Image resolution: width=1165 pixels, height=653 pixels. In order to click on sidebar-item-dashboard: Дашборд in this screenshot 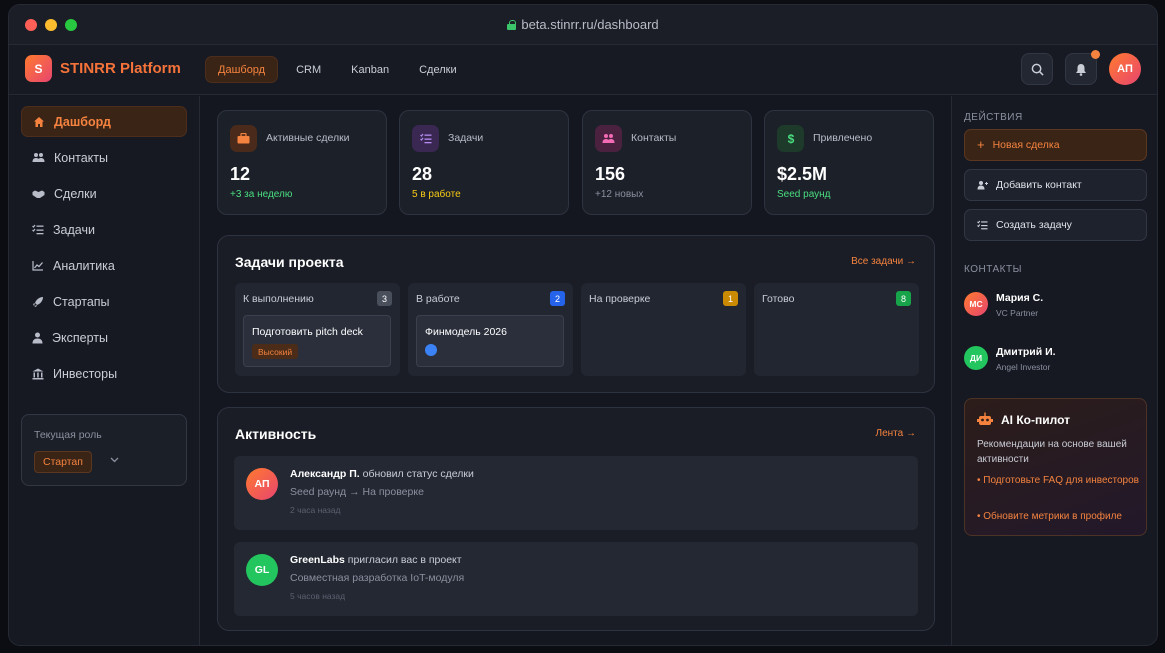, I will do `click(104, 121)`.